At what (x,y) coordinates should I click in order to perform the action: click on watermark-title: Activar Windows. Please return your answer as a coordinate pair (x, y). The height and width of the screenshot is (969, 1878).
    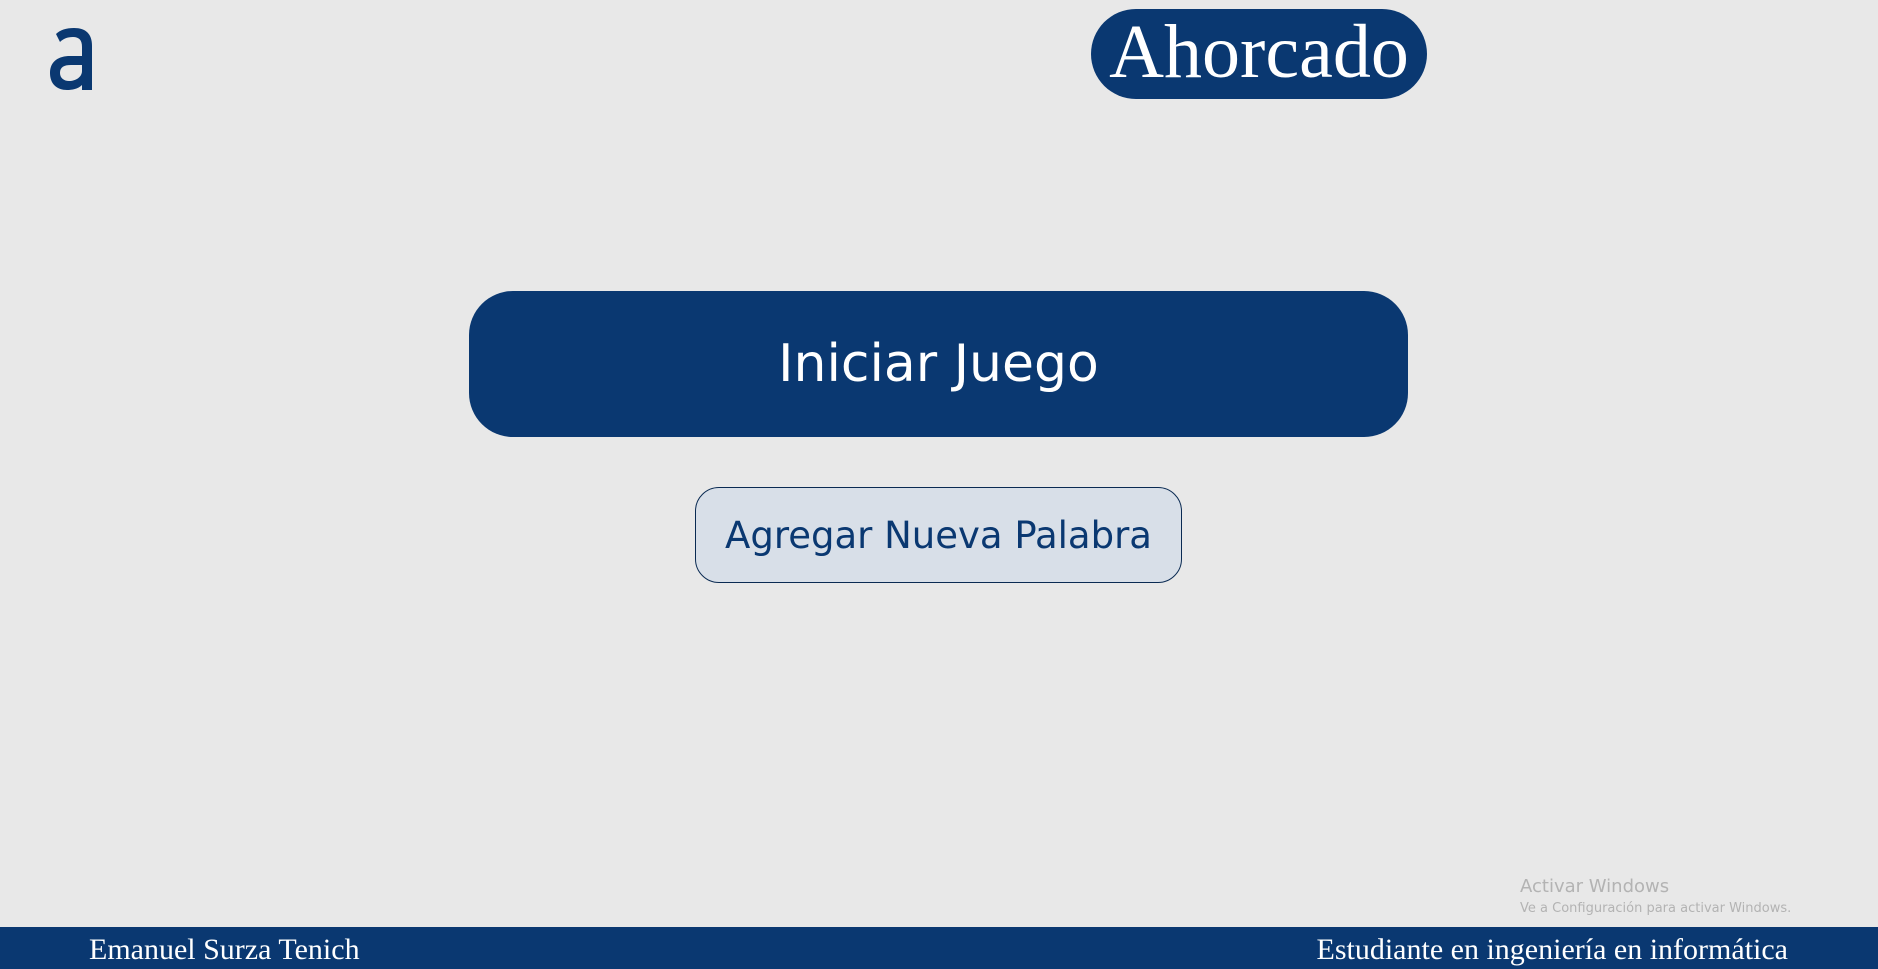
    Looking at the image, I should click on (1595, 886).